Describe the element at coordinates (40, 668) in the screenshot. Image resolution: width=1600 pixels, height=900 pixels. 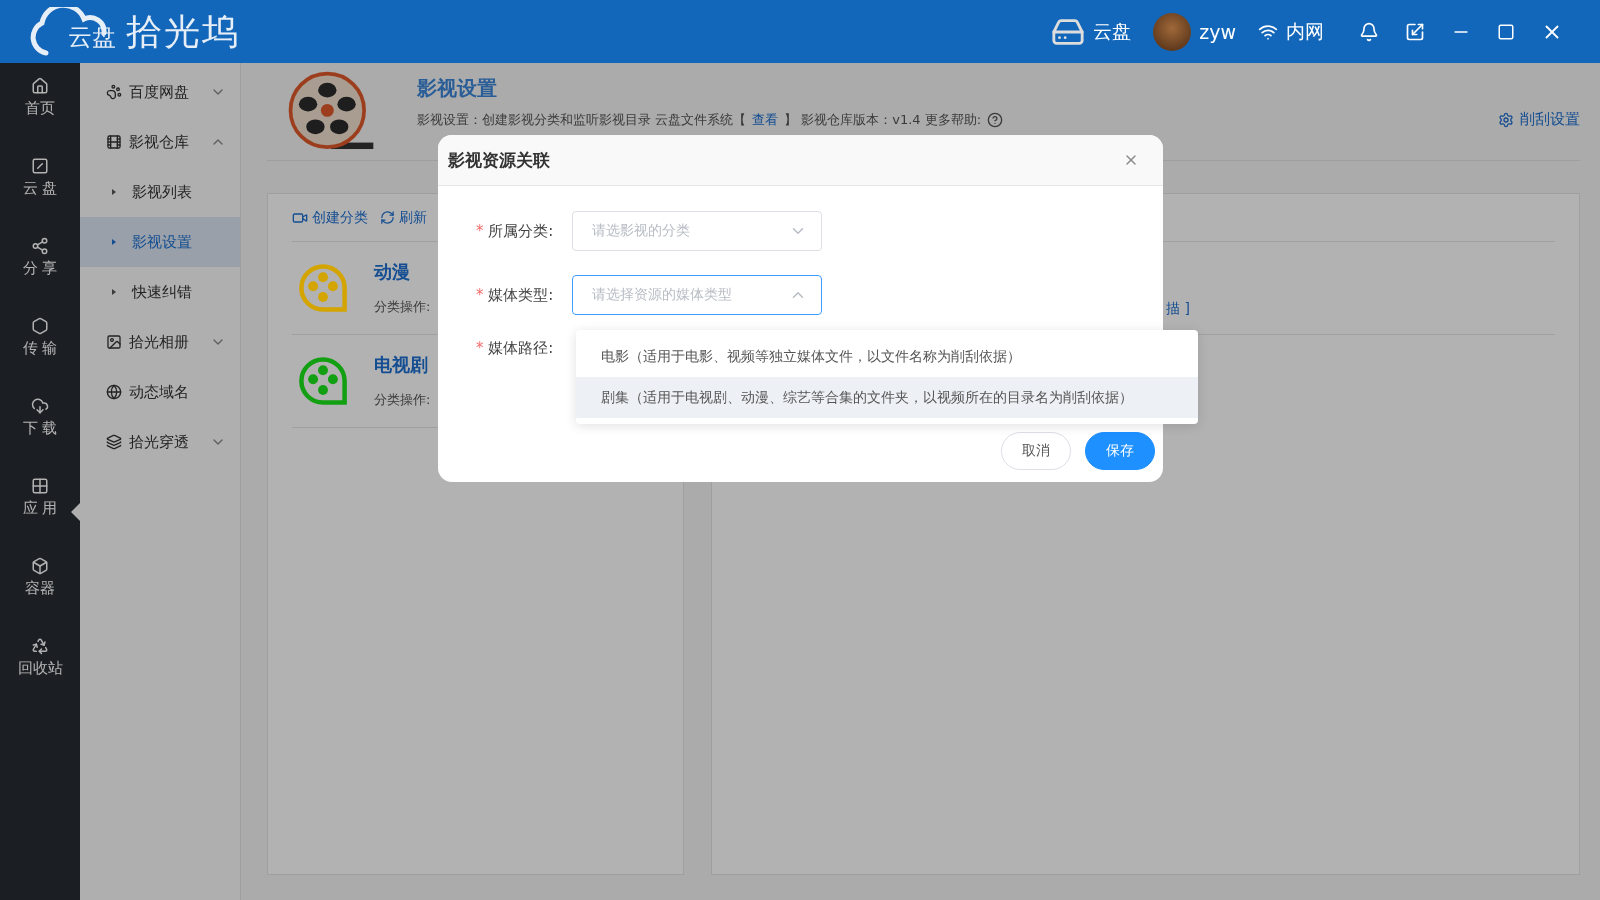
I see `nav-label: 回收站` at that location.